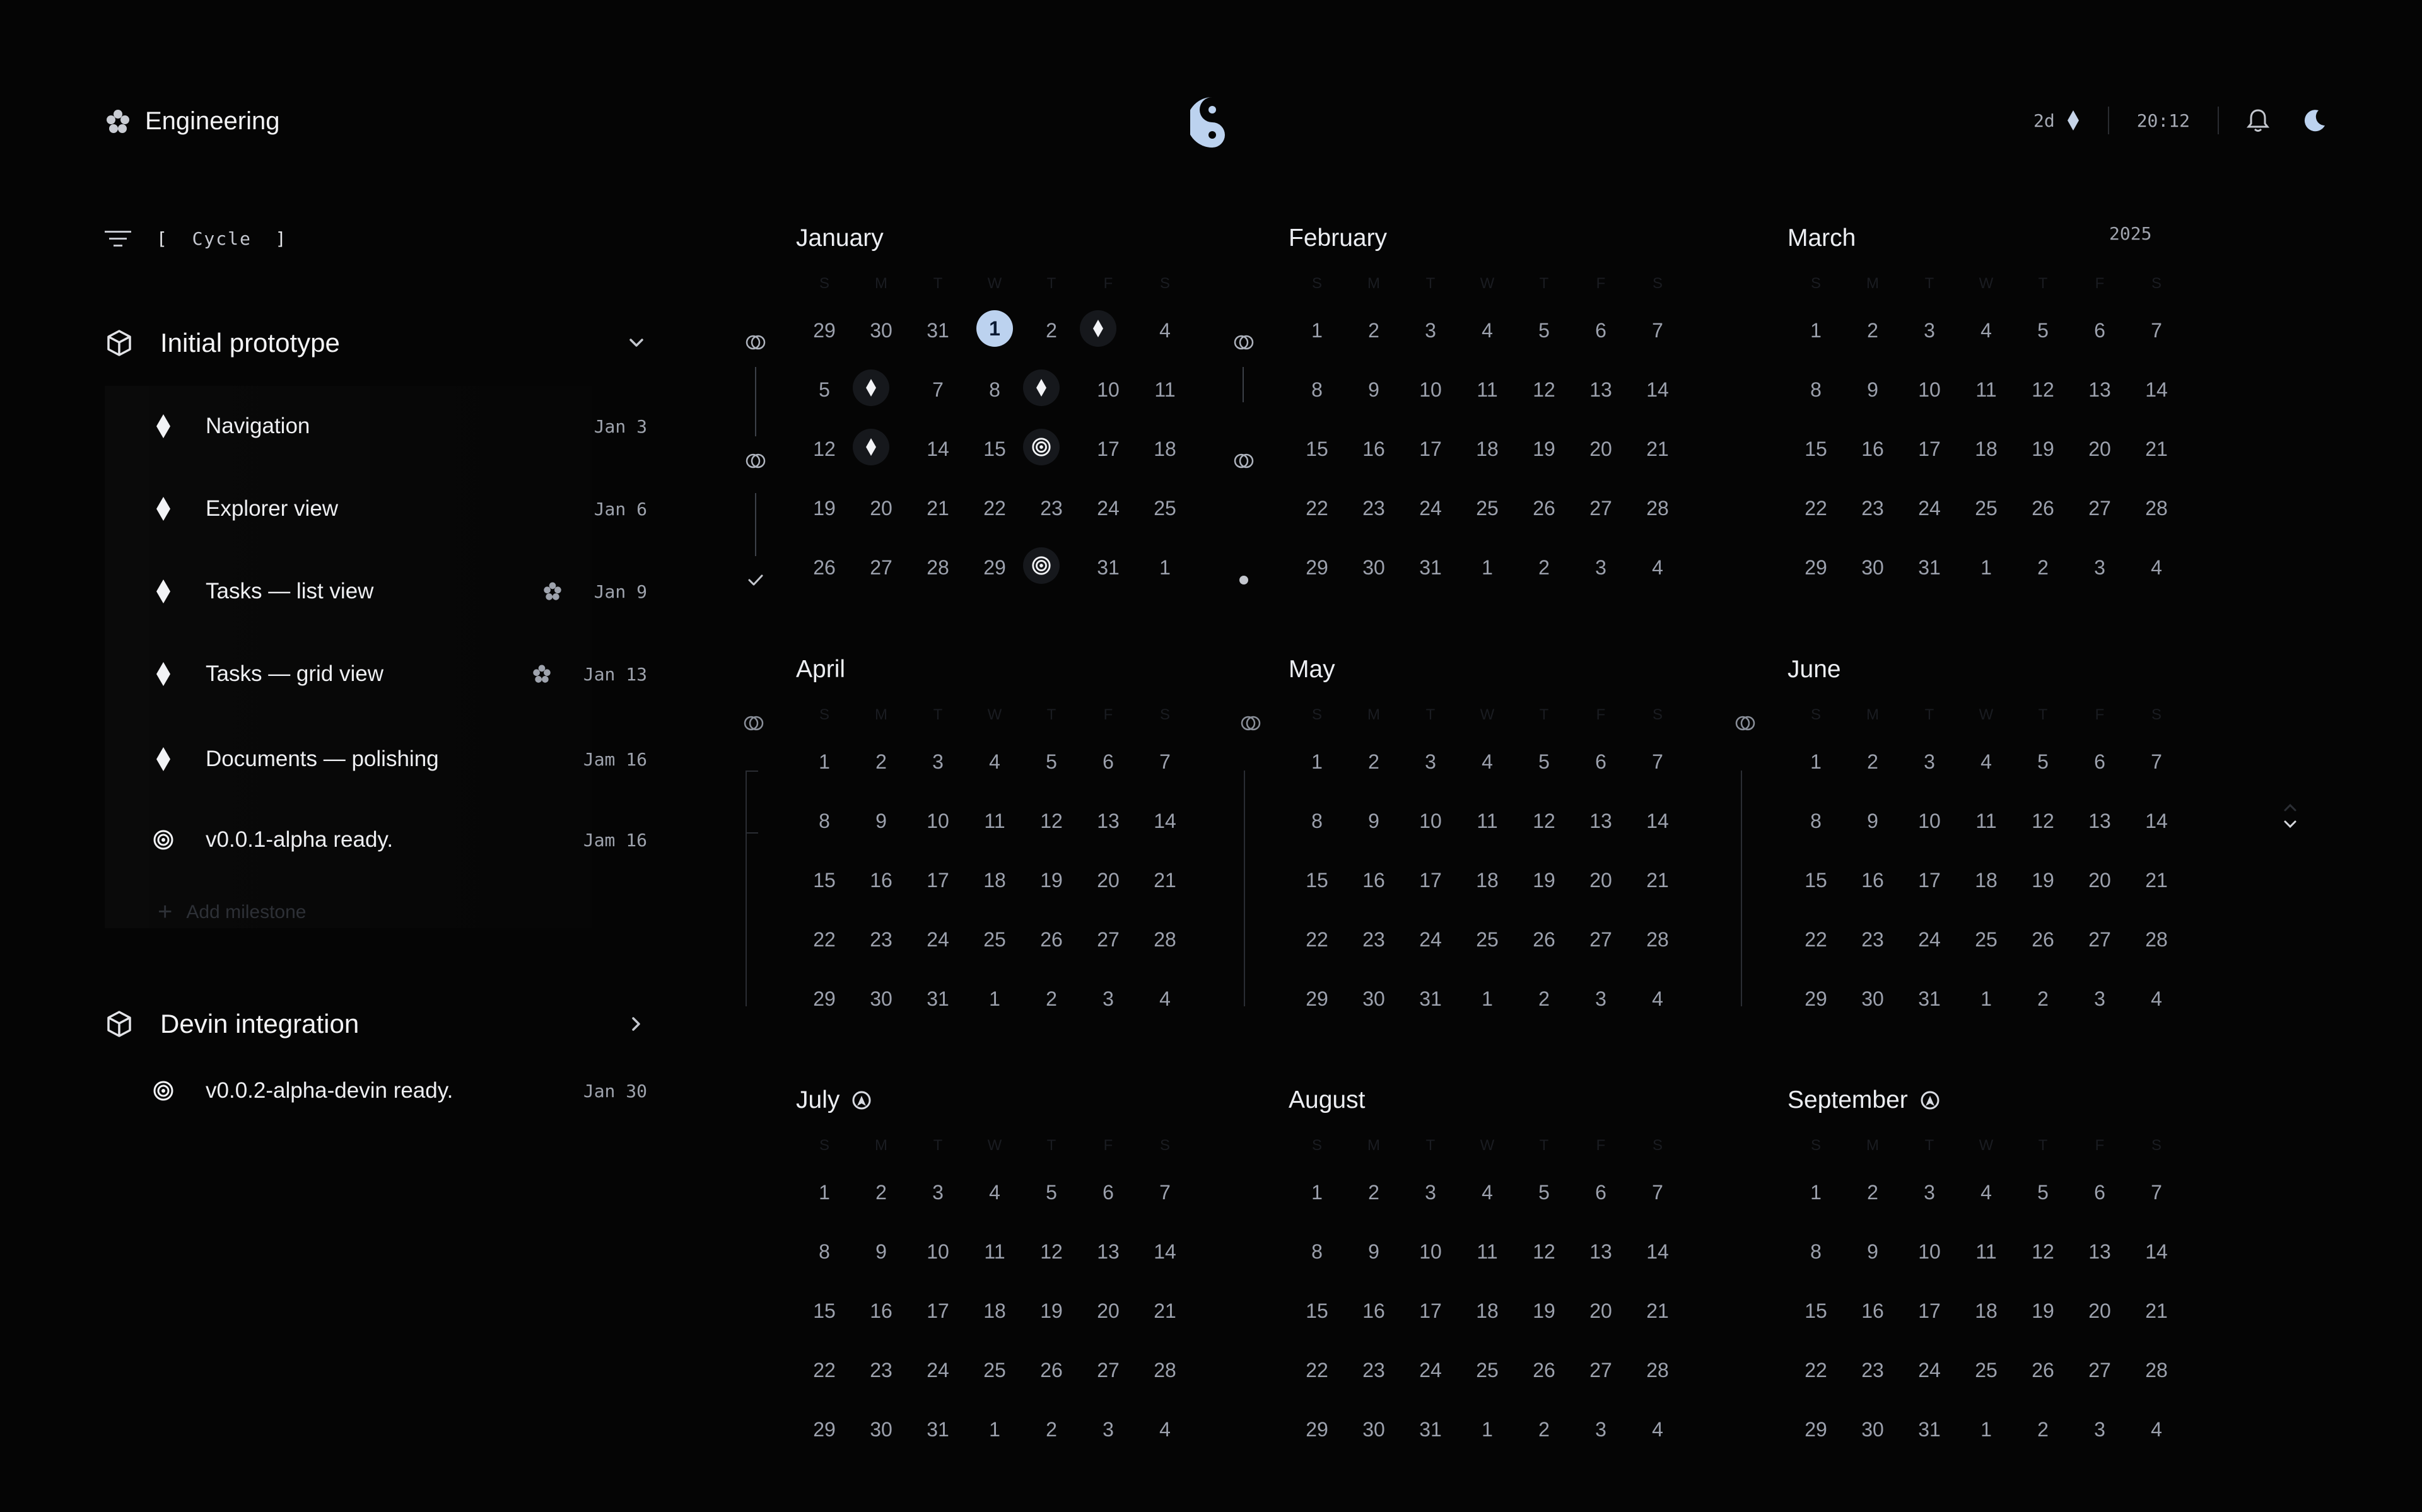  Describe the element at coordinates (1317, 1448) in the screenshot. I see `day-cell: 29` at that location.